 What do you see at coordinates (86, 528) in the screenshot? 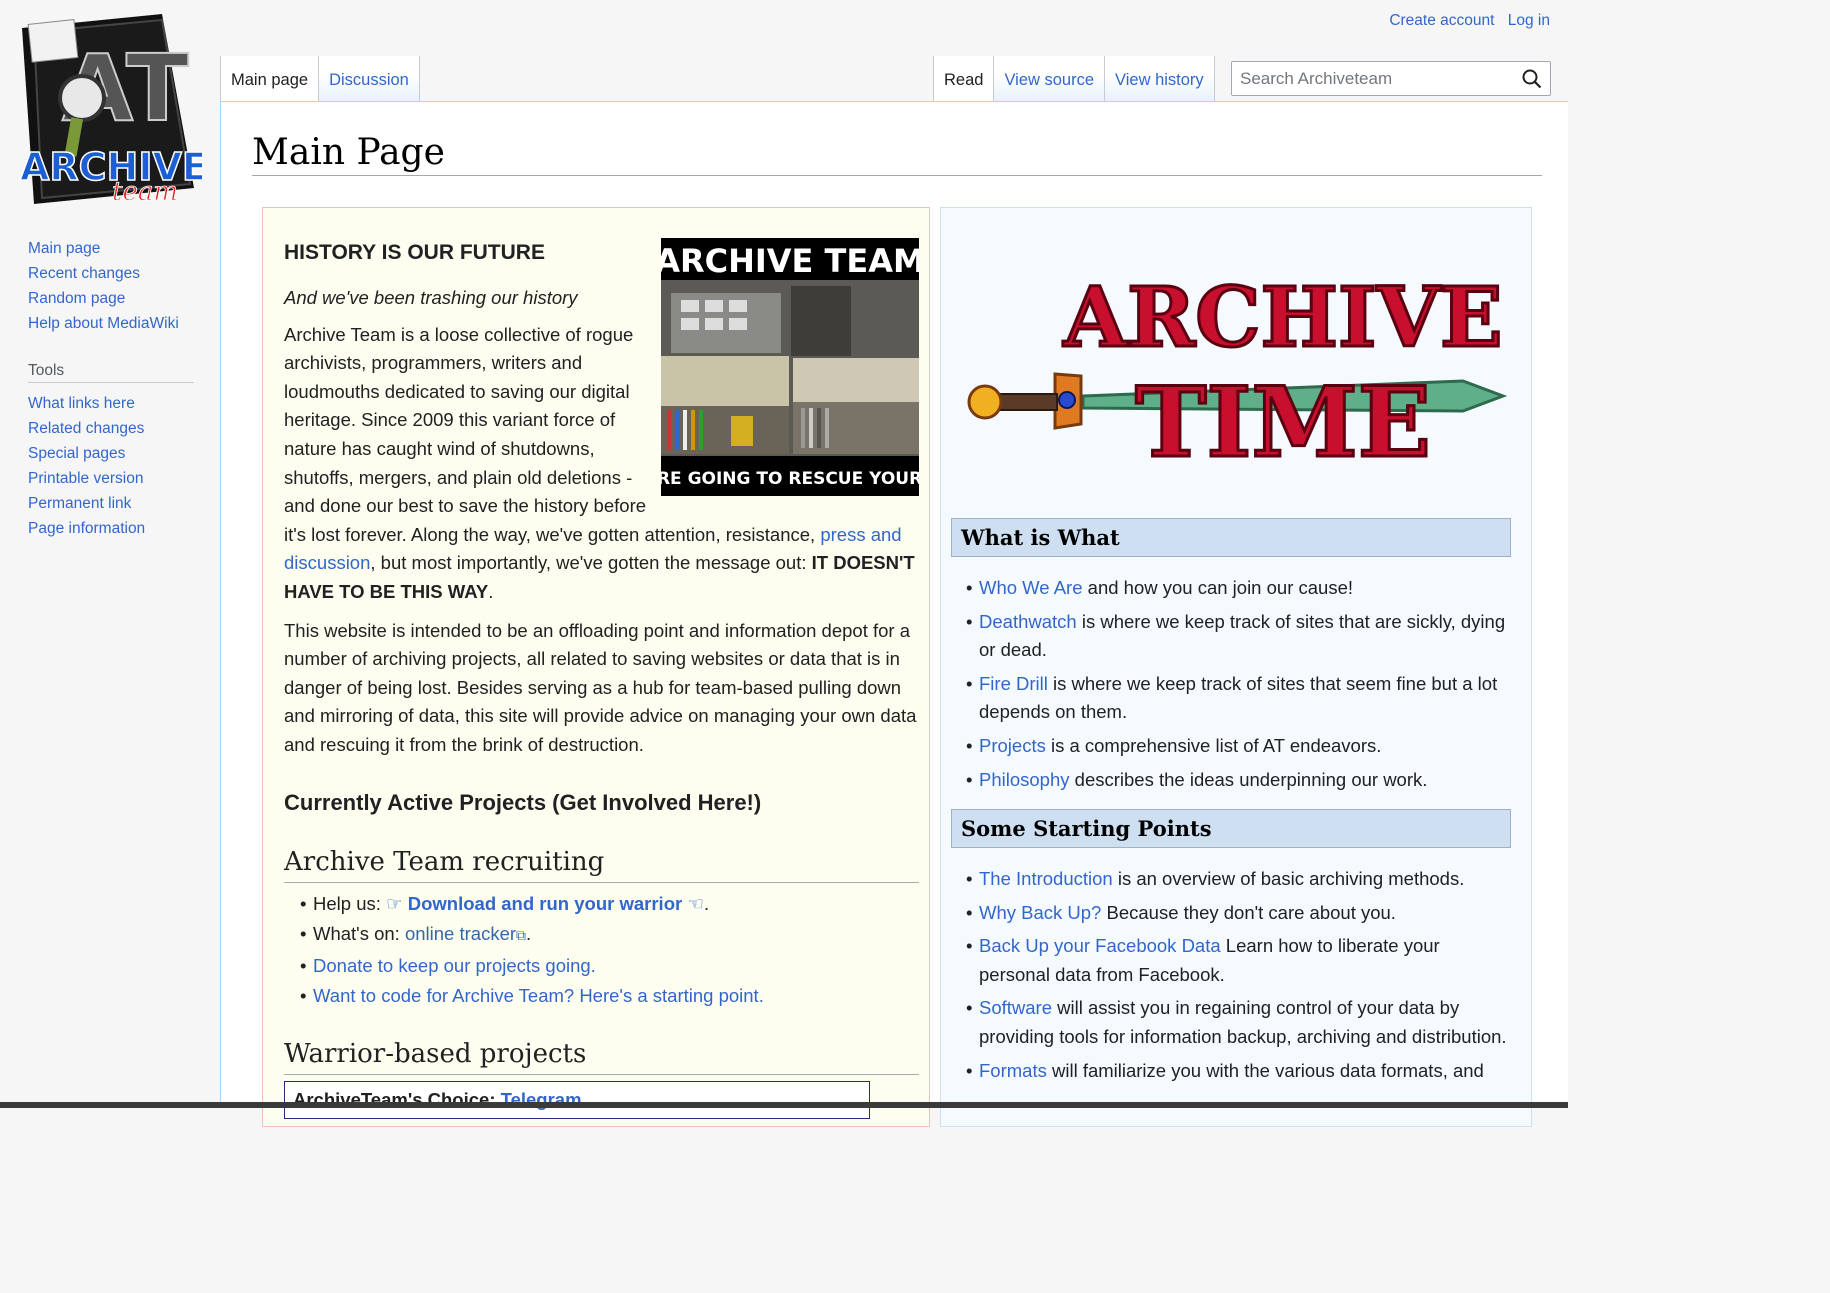
I see `sidebar-item-page-information: Page information` at bounding box center [86, 528].